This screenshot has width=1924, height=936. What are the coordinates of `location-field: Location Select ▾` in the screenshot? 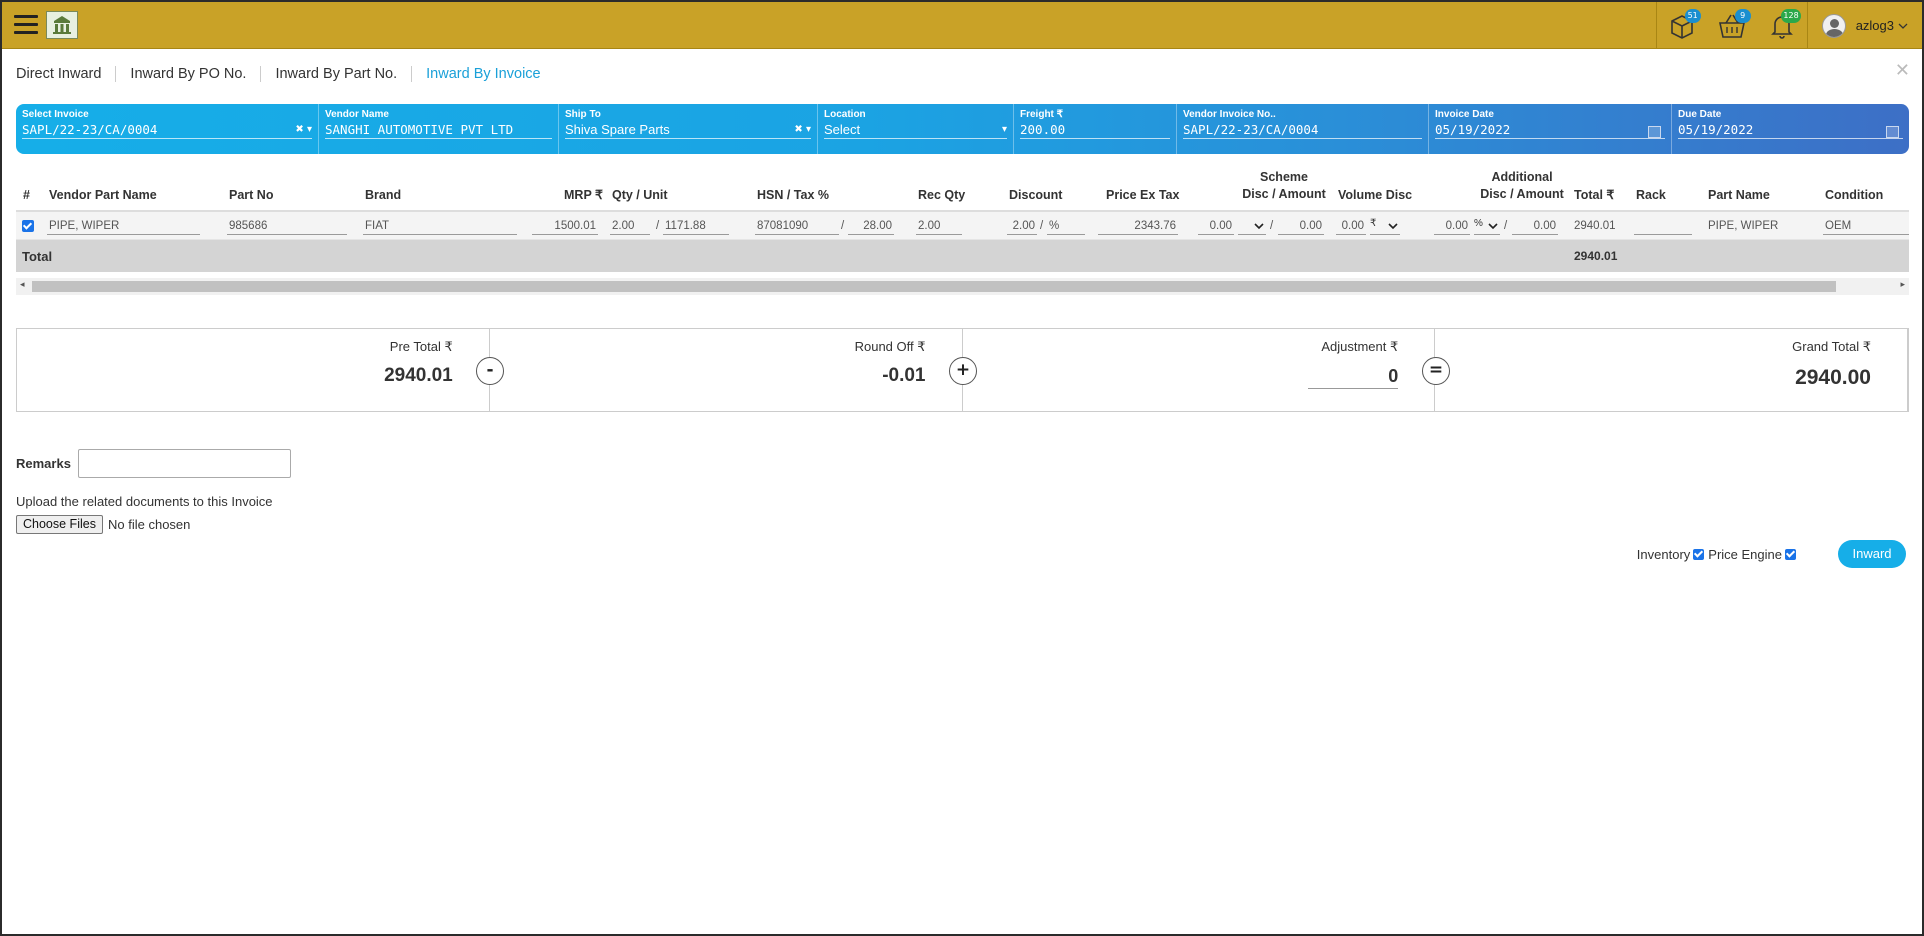 It's located at (916, 129).